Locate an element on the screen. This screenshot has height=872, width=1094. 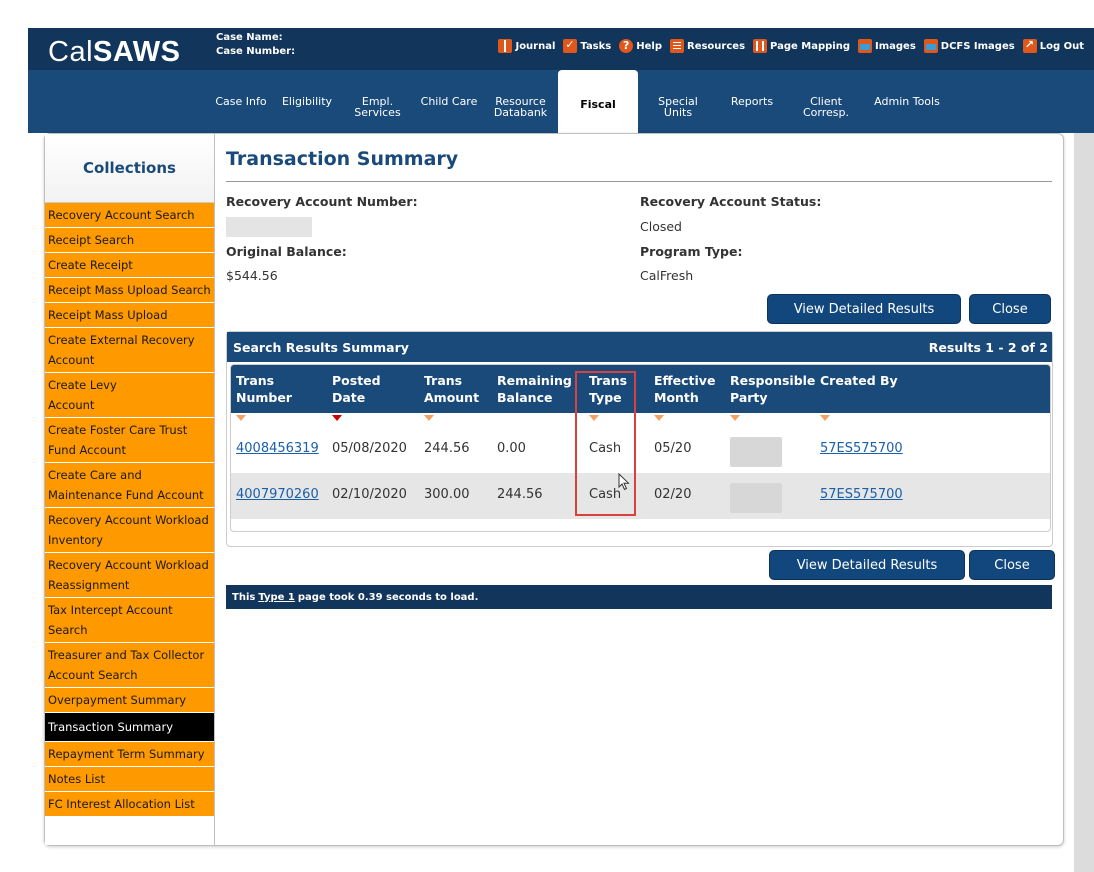
column-header-effective-month: Effective Month is located at coordinates (684, 389).